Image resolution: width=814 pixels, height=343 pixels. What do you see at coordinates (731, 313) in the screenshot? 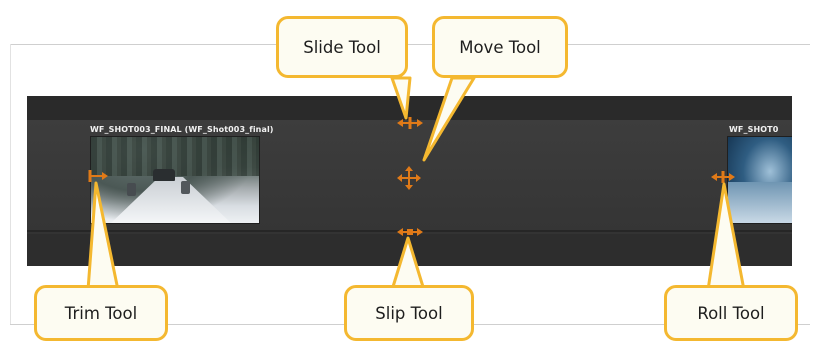
I see `roll-tool-callout: Roll Tool` at bounding box center [731, 313].